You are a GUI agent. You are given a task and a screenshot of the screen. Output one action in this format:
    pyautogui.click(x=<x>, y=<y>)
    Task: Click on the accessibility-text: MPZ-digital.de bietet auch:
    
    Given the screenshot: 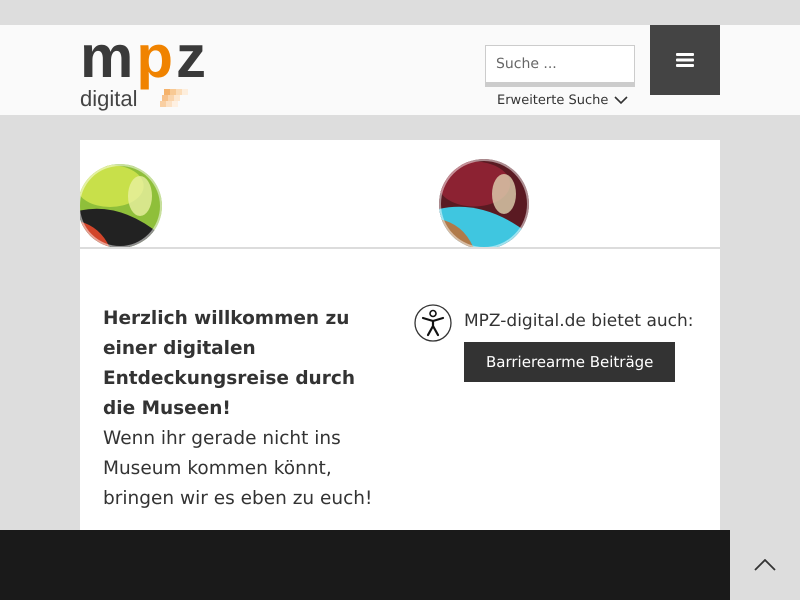 What is the action you would take?
    pyautogui.click(x=579, y=321)
    